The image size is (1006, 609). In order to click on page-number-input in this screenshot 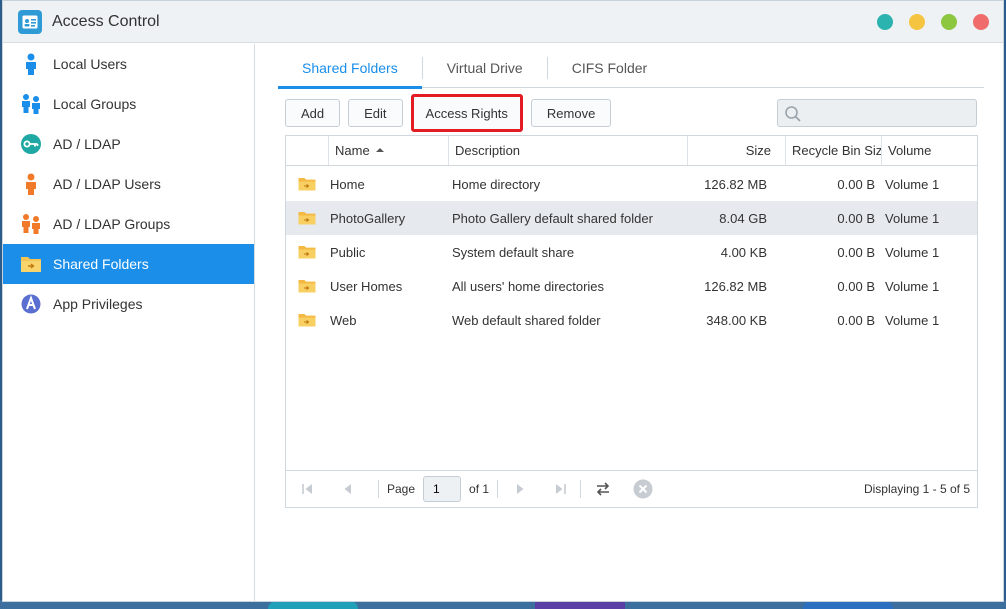, I will do `click(442, 489)`.